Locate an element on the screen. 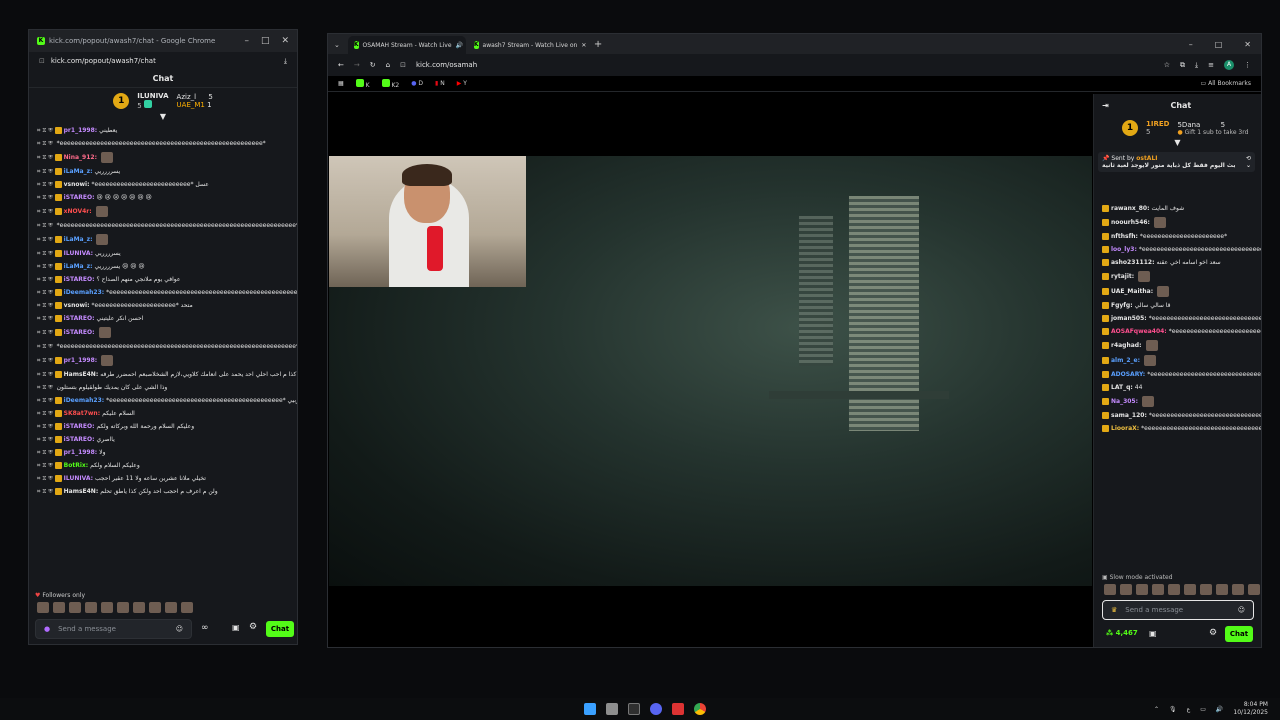  minimize-icon: – is located at coordinates (246, 41).